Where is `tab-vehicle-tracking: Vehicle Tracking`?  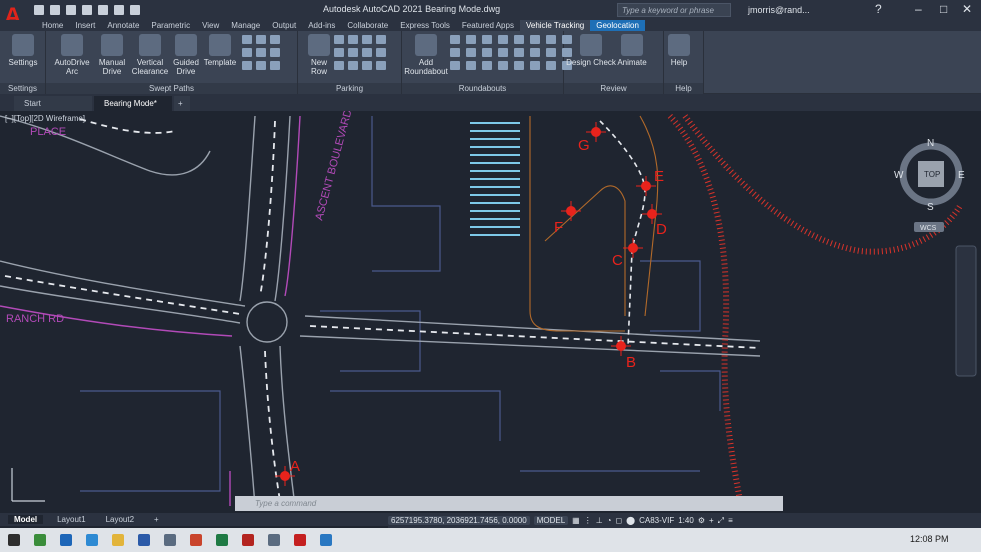
tab-vehicle-tracking: Vehicle Tracking is located at coordinates (555, 25).